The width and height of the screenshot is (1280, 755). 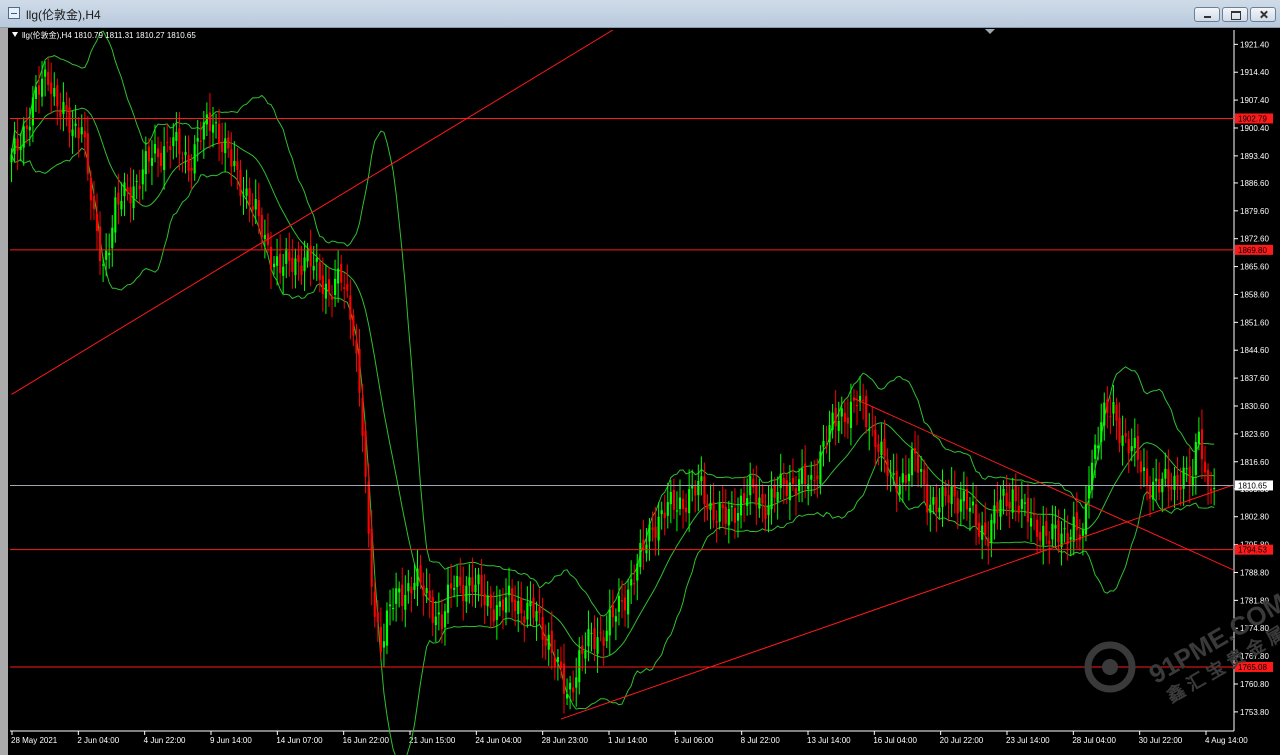 I want to click on price-tick-label: 1865.60, so click(x=1254, y=267).